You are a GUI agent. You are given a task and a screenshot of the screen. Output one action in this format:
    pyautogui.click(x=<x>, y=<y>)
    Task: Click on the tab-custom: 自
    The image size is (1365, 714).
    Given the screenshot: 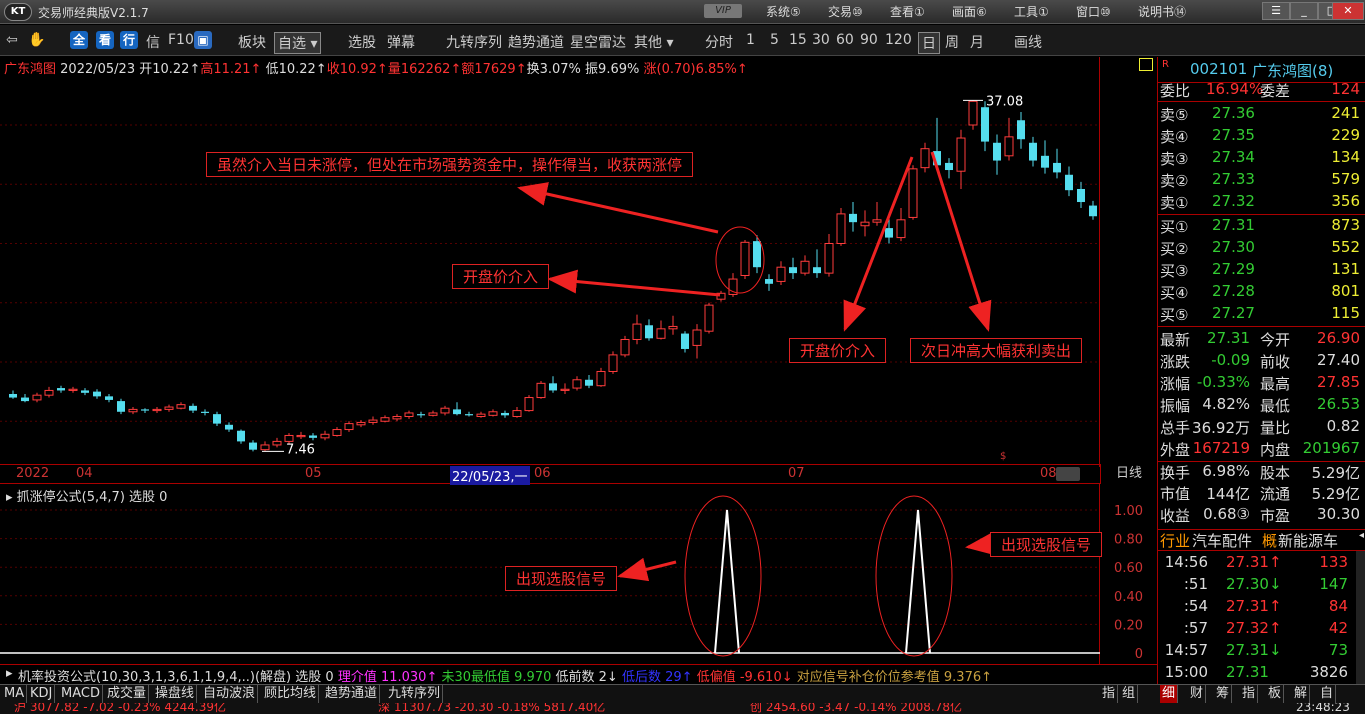 What is the action you would take?
    pyautogui.click(x=1327, y=694)
    